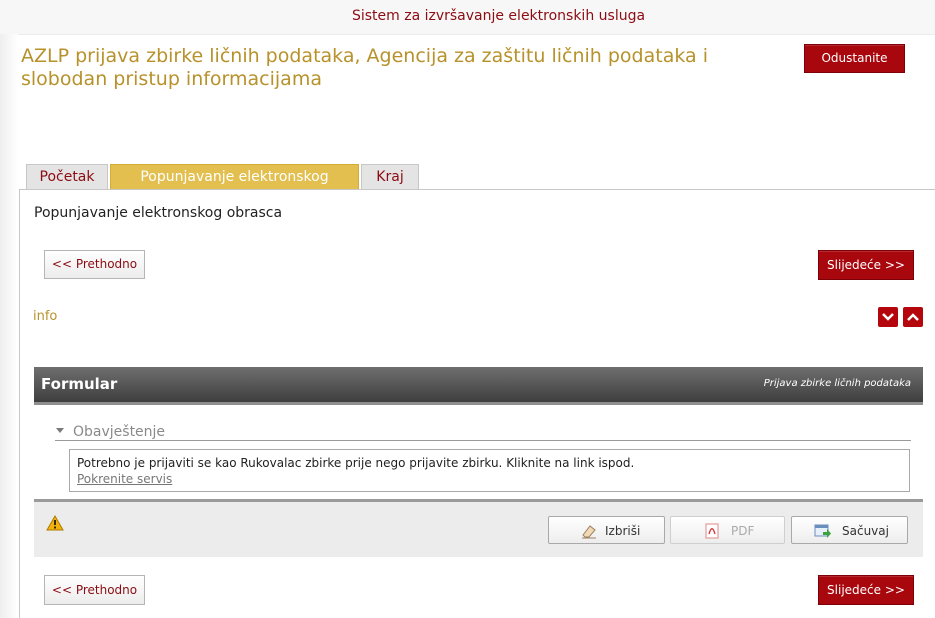  Describe the element at coordinates (234, 187) in the screenshot. I see `tab-popunjavanje: Popunjavanje elektronskog obrasca` at that location.